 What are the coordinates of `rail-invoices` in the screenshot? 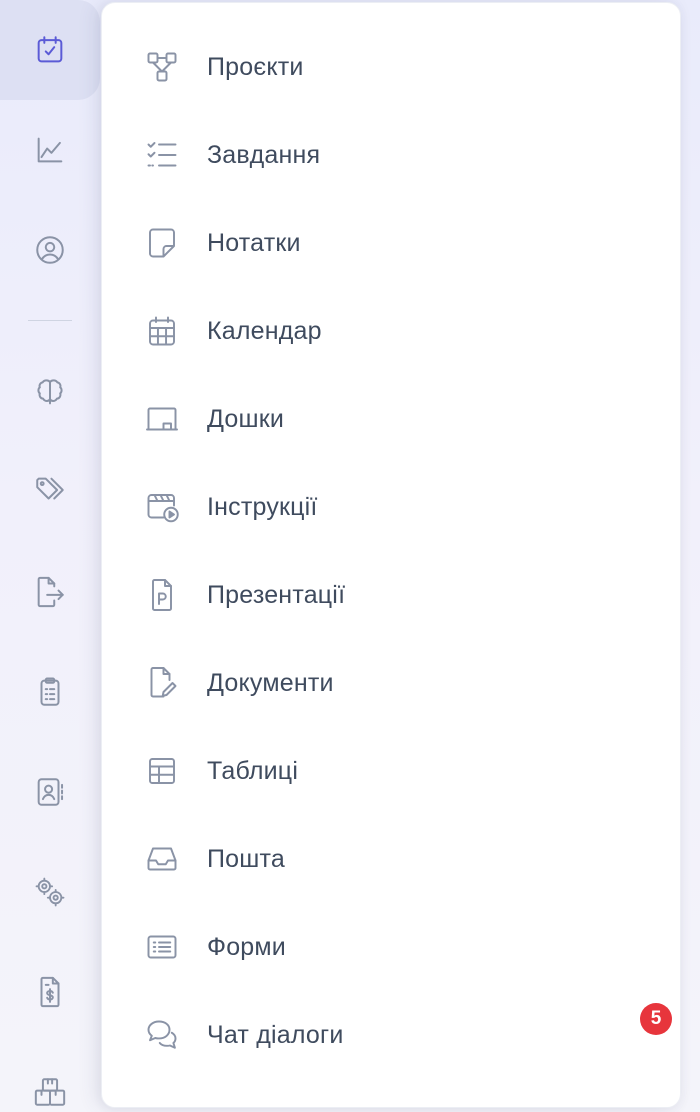 It's located at (50, 992).